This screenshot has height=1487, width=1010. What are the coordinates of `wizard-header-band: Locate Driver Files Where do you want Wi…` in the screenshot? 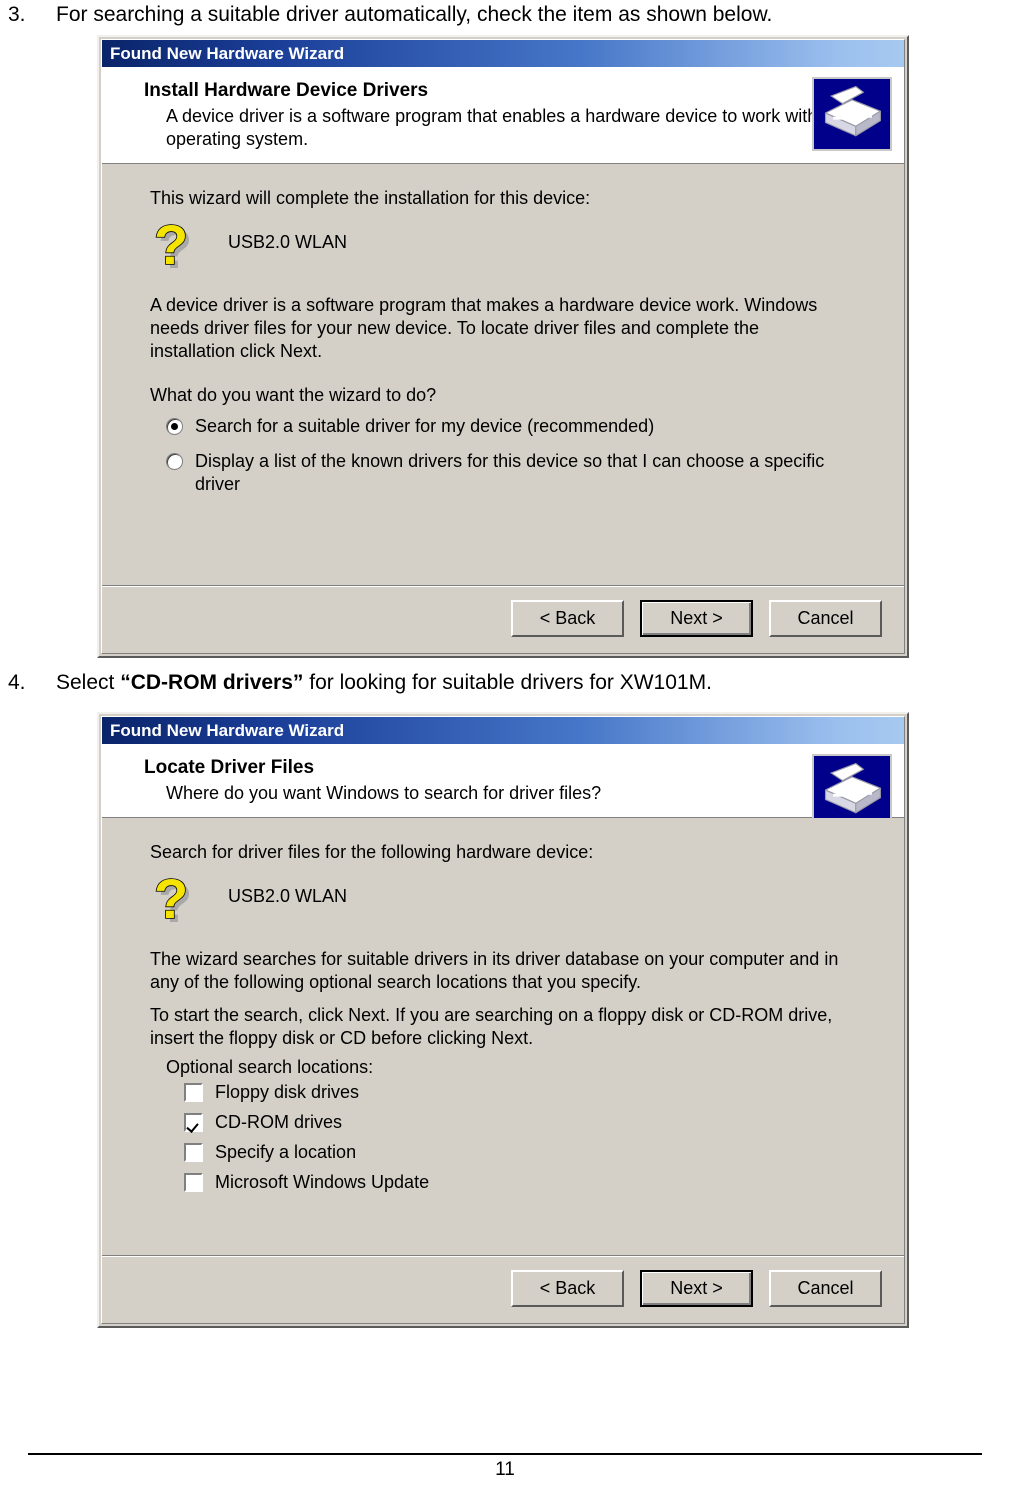 It's located at (503, 786).